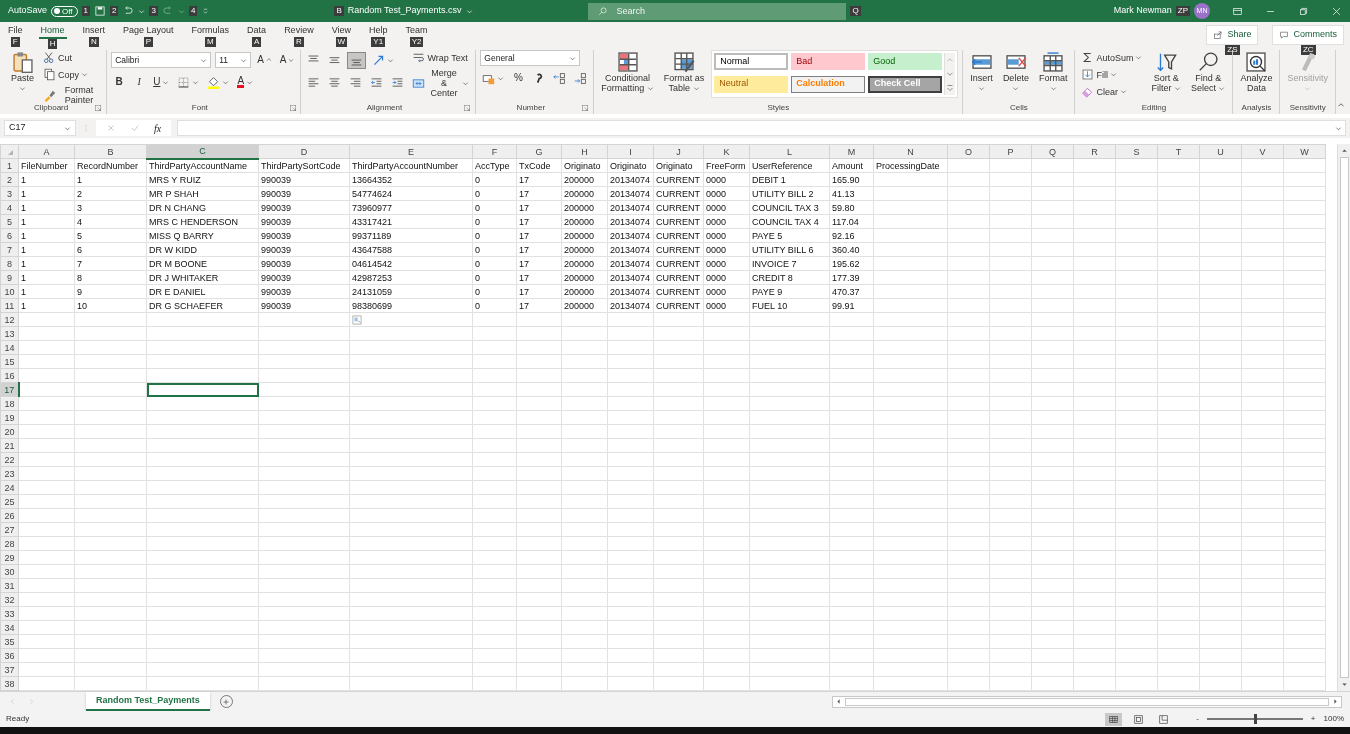  What do you see at coordinates (910, 151) in the screenshot?
I see `column-header: N` at bounding box center [910, 151].